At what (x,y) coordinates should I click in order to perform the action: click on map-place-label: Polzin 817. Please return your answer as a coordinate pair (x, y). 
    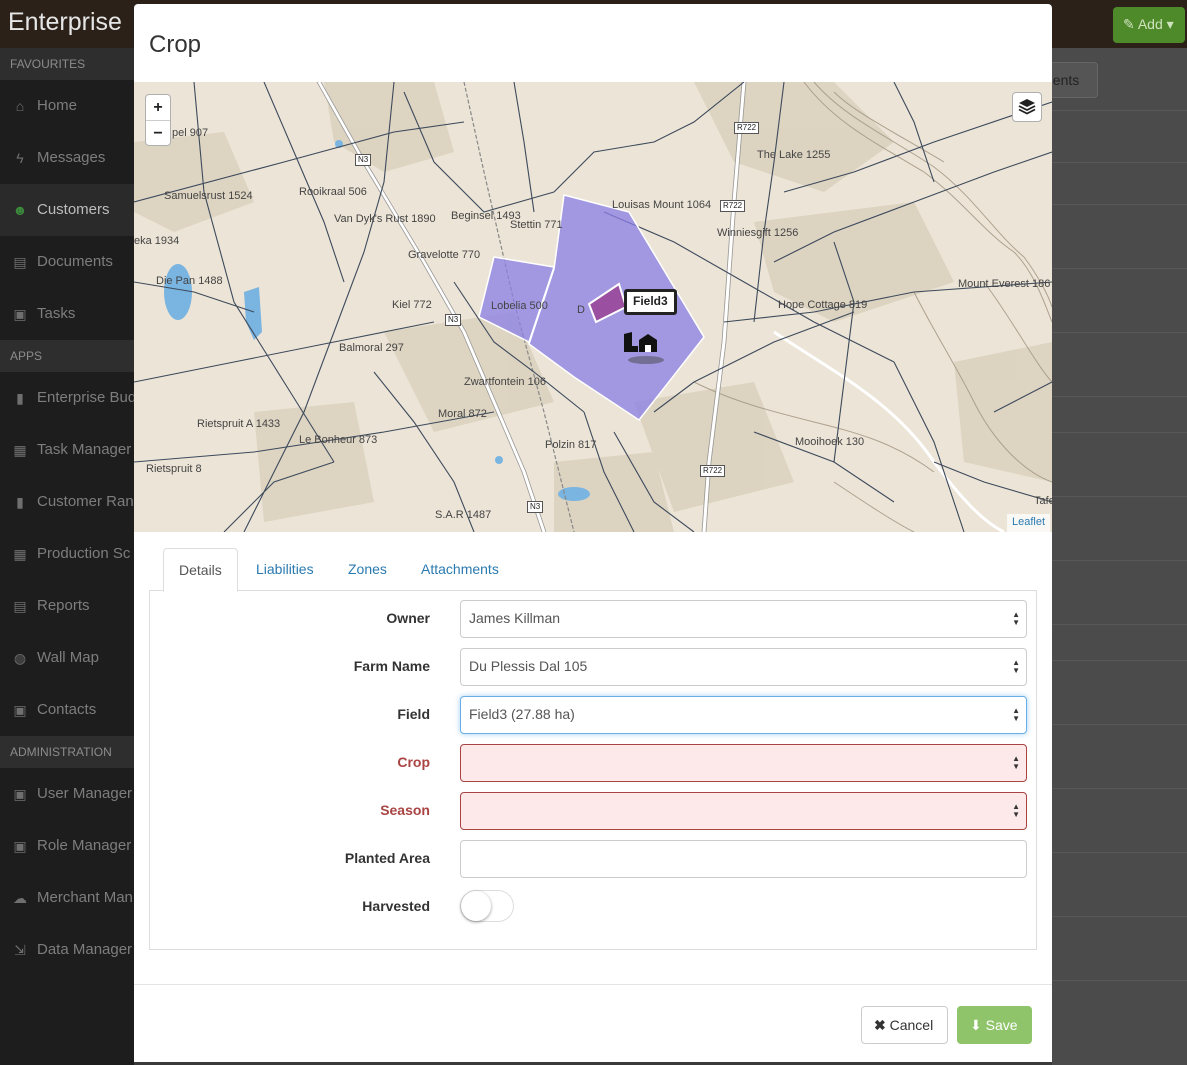
    Looking at the image, I should click on (571, 445).